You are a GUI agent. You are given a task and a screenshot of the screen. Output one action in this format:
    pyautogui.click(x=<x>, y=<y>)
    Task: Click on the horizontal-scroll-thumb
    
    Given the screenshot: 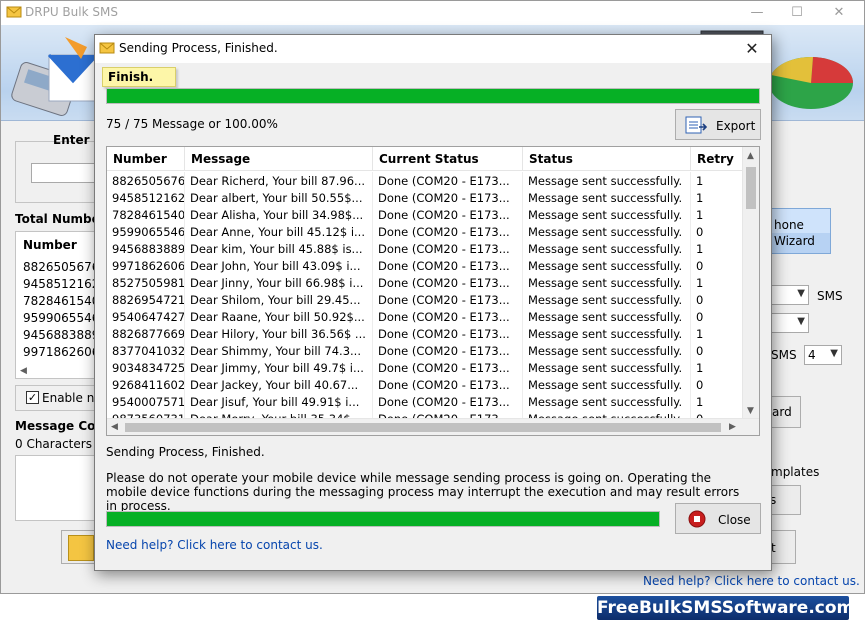 What is the action you would take?
    pyautogui.click(x=423, y=427)
    